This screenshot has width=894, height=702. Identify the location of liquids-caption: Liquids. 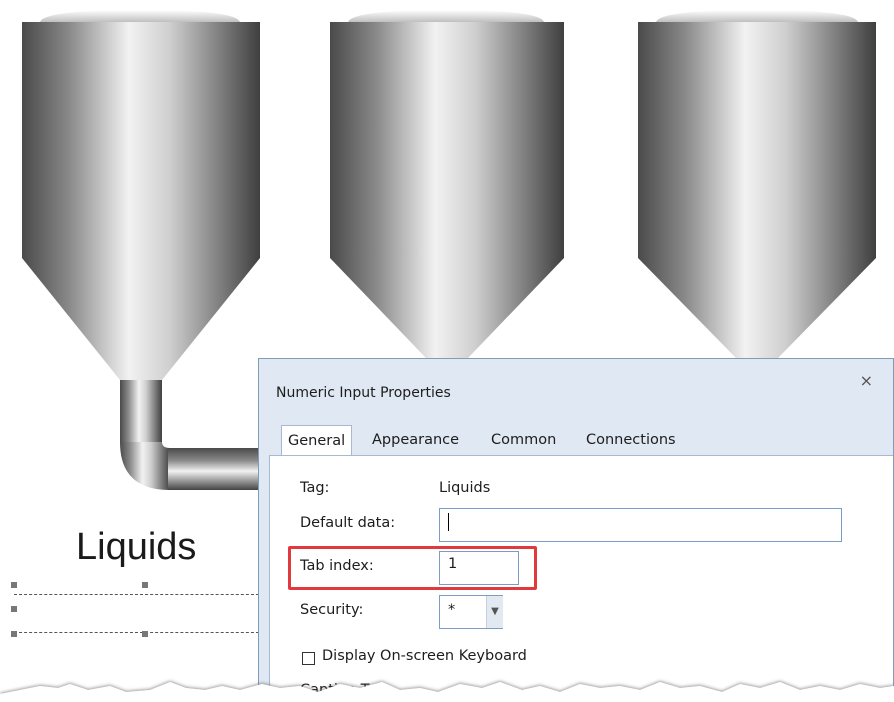
(136, 547).